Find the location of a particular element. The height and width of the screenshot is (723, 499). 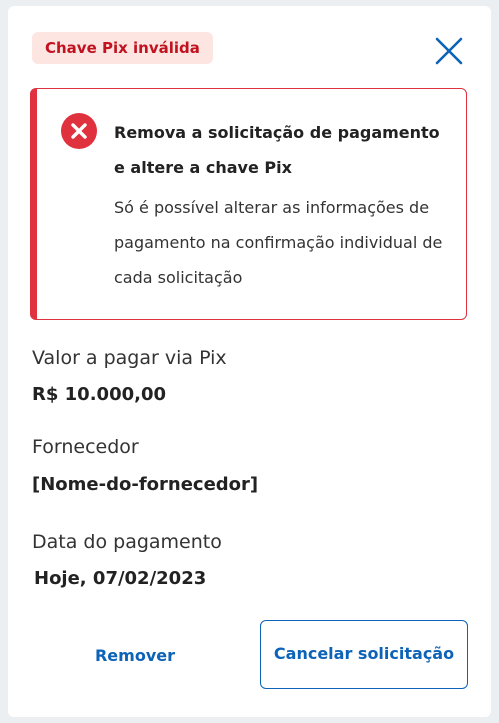

close-button is located at coordinates (449, 51).